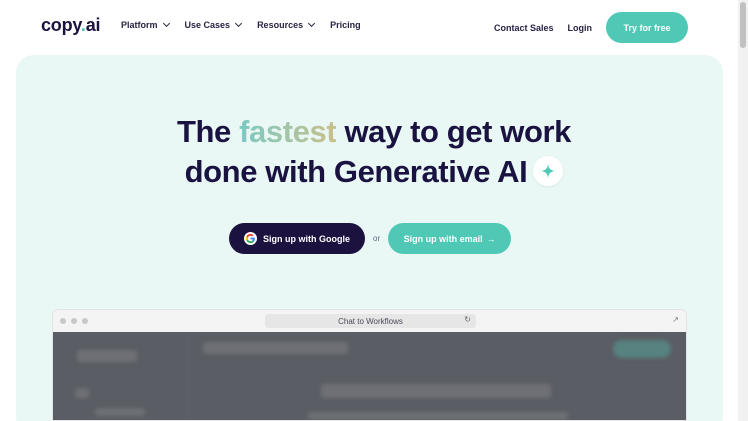 Image resolution: width=748 pixels, height=421 pixels. I want to click on nav-item-pricing: Pricing, so click(345, 25).